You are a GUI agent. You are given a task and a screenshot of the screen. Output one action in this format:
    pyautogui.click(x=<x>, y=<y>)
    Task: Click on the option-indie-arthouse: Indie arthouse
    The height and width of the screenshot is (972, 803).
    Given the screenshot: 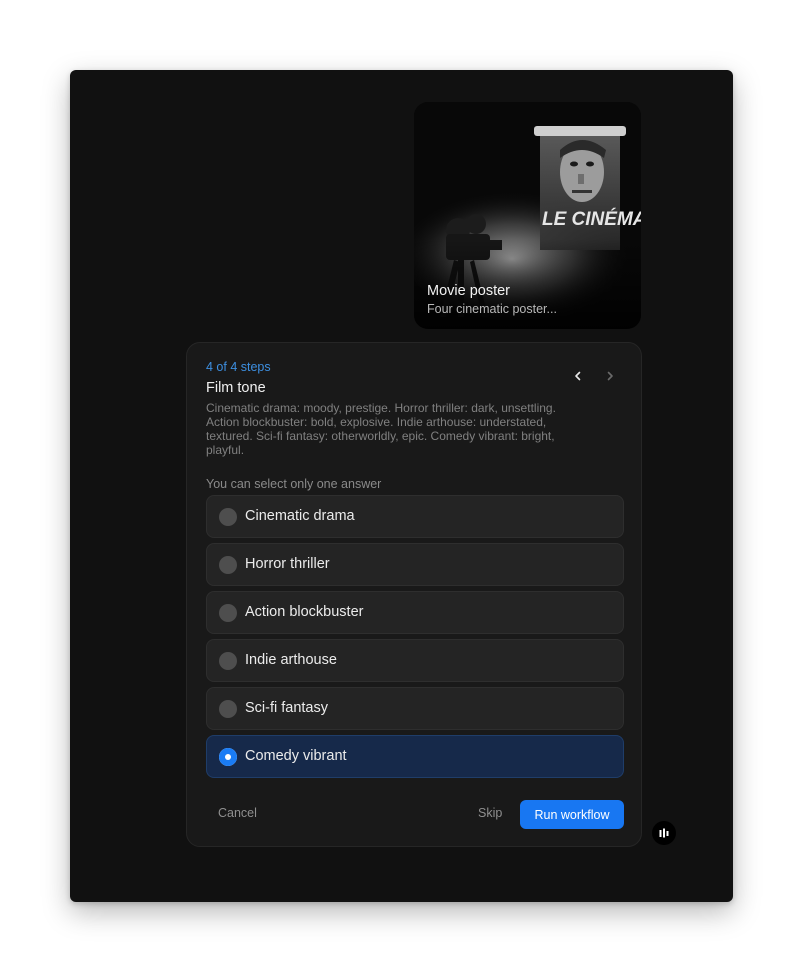 What is the action you would take?
    pyautogui.click(x=415, y=660)
    